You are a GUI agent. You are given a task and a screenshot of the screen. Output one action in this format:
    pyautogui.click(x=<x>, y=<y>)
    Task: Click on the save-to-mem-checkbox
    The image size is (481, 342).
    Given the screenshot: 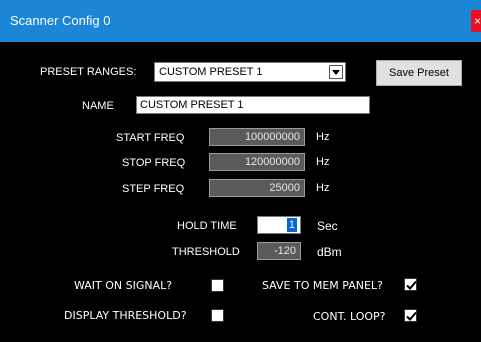 What is the action you would take?
    pyautogui.click(x=410, y=284)
    